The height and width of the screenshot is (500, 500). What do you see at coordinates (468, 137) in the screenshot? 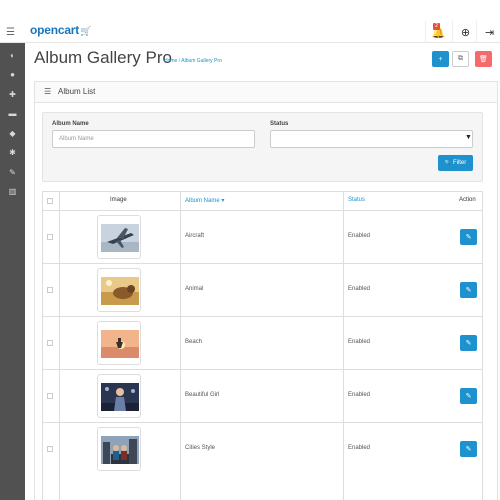
I see `select-arrow-icon: ▼` at bounding box center [468, 137].